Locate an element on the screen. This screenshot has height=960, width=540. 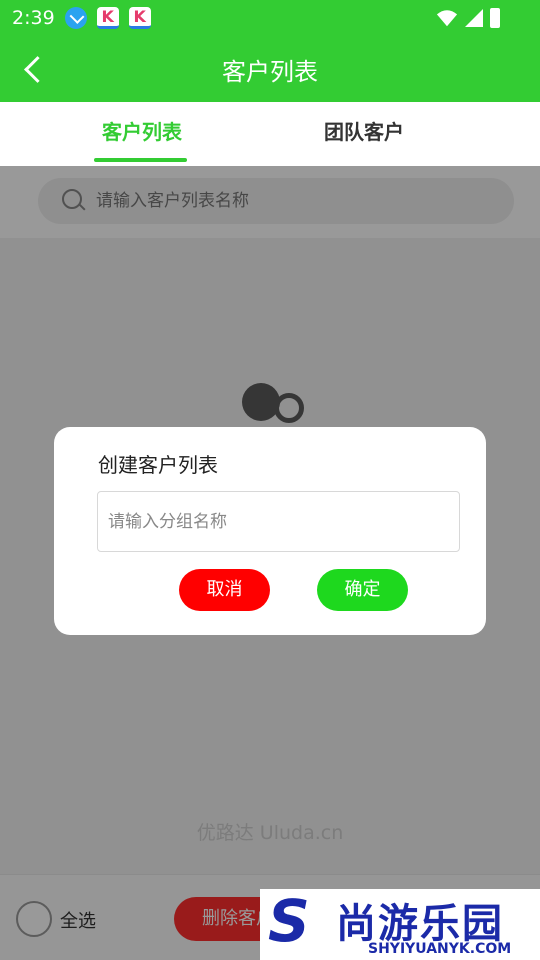
tab-bar: 客户列表 团队客户 is located at coordinates (270, 134).